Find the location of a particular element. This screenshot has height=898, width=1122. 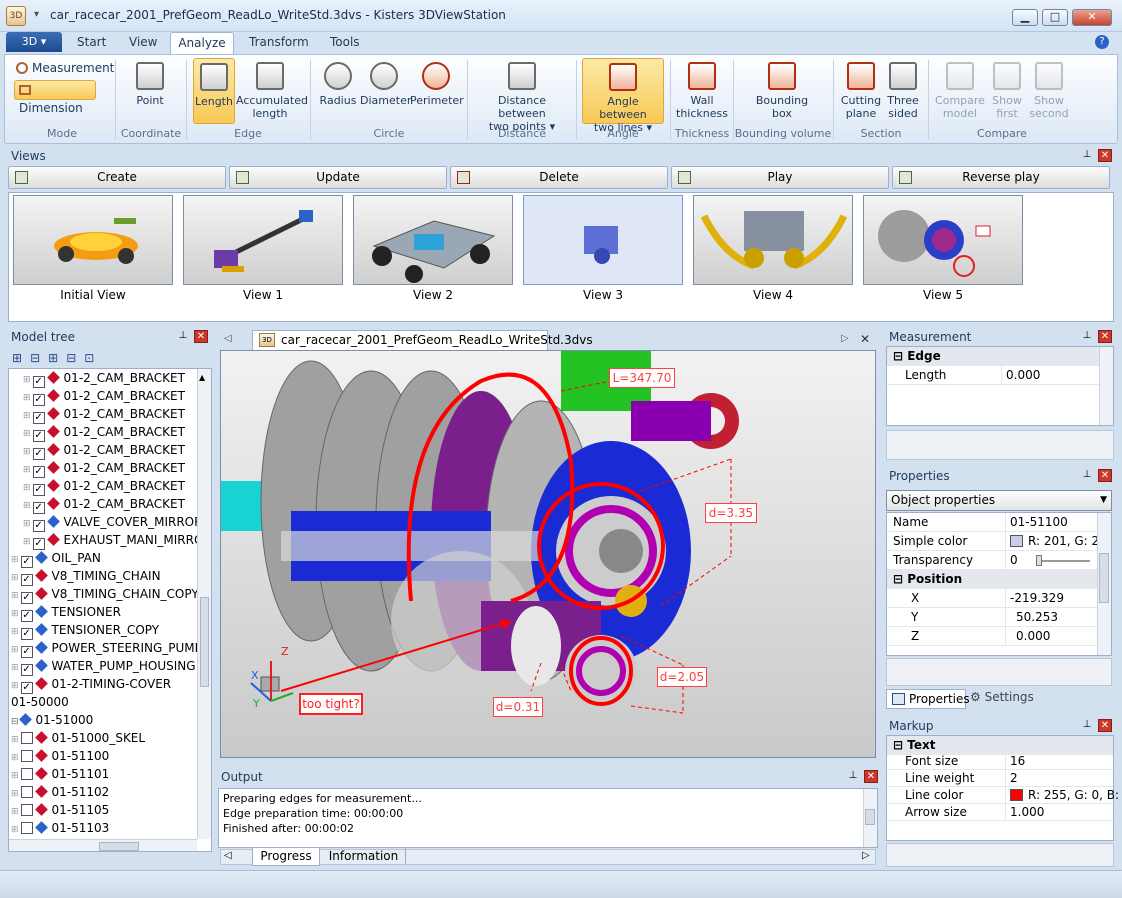

close-button: ✕ is located at coordinates (1092, 17).